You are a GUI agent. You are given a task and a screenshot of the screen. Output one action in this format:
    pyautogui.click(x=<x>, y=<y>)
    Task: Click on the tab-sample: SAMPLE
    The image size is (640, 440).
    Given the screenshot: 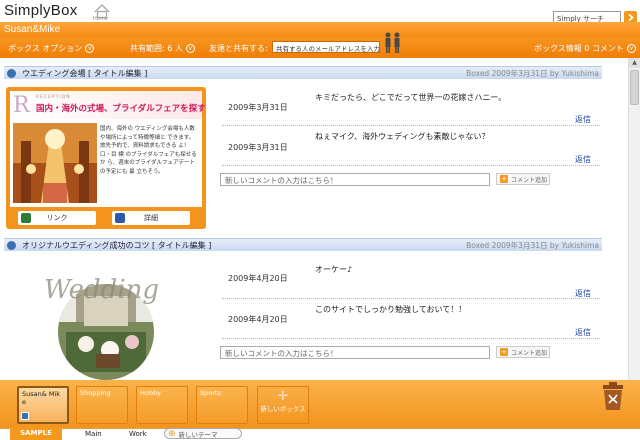 What is the action you would take?
    pyautogui.click(x=36, y=433)
    